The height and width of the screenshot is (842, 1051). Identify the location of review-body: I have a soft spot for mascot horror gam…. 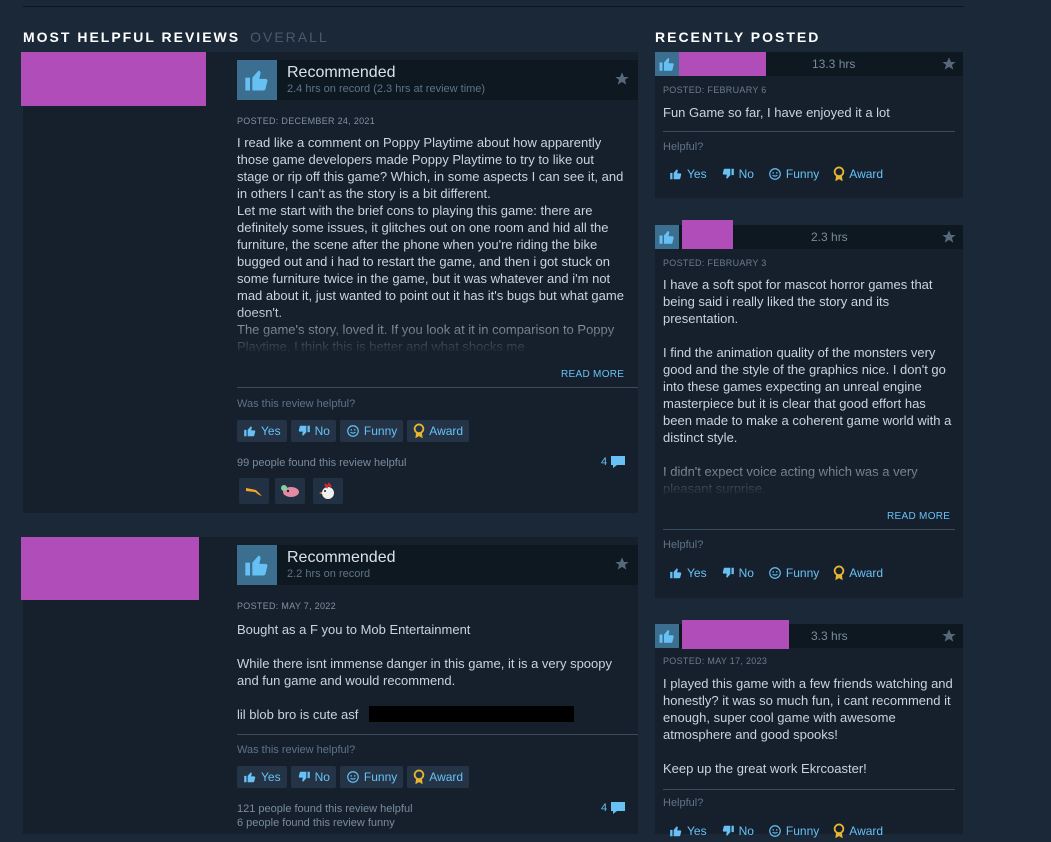
(807, 386).